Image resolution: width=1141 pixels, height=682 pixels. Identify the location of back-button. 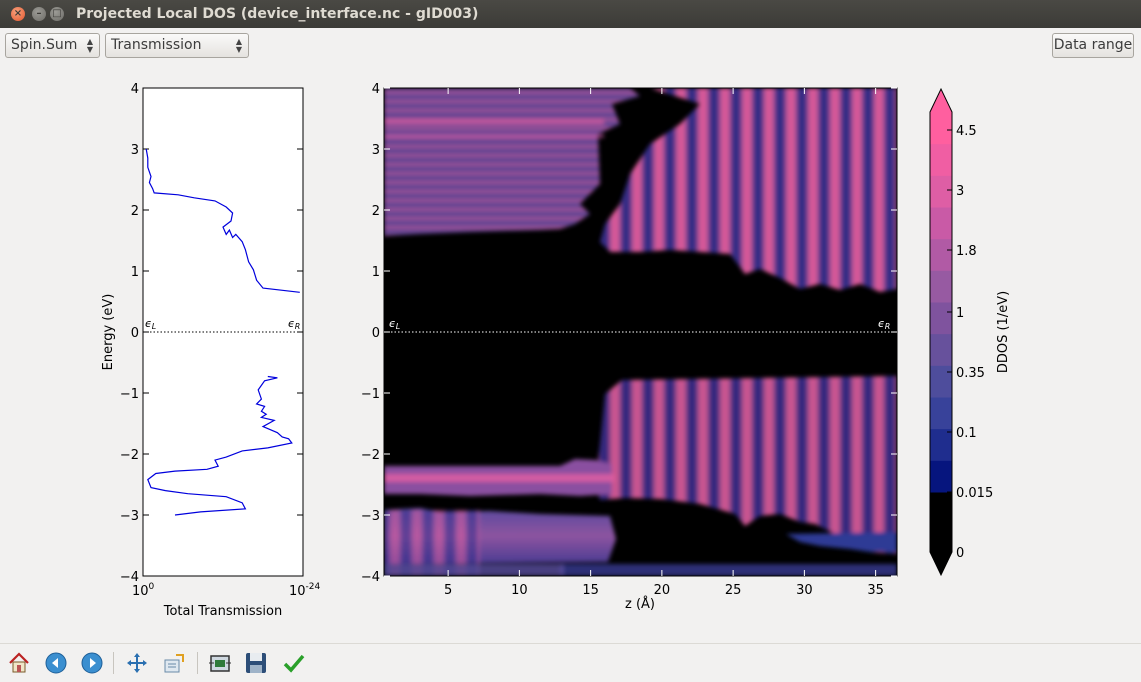
(56, 663).